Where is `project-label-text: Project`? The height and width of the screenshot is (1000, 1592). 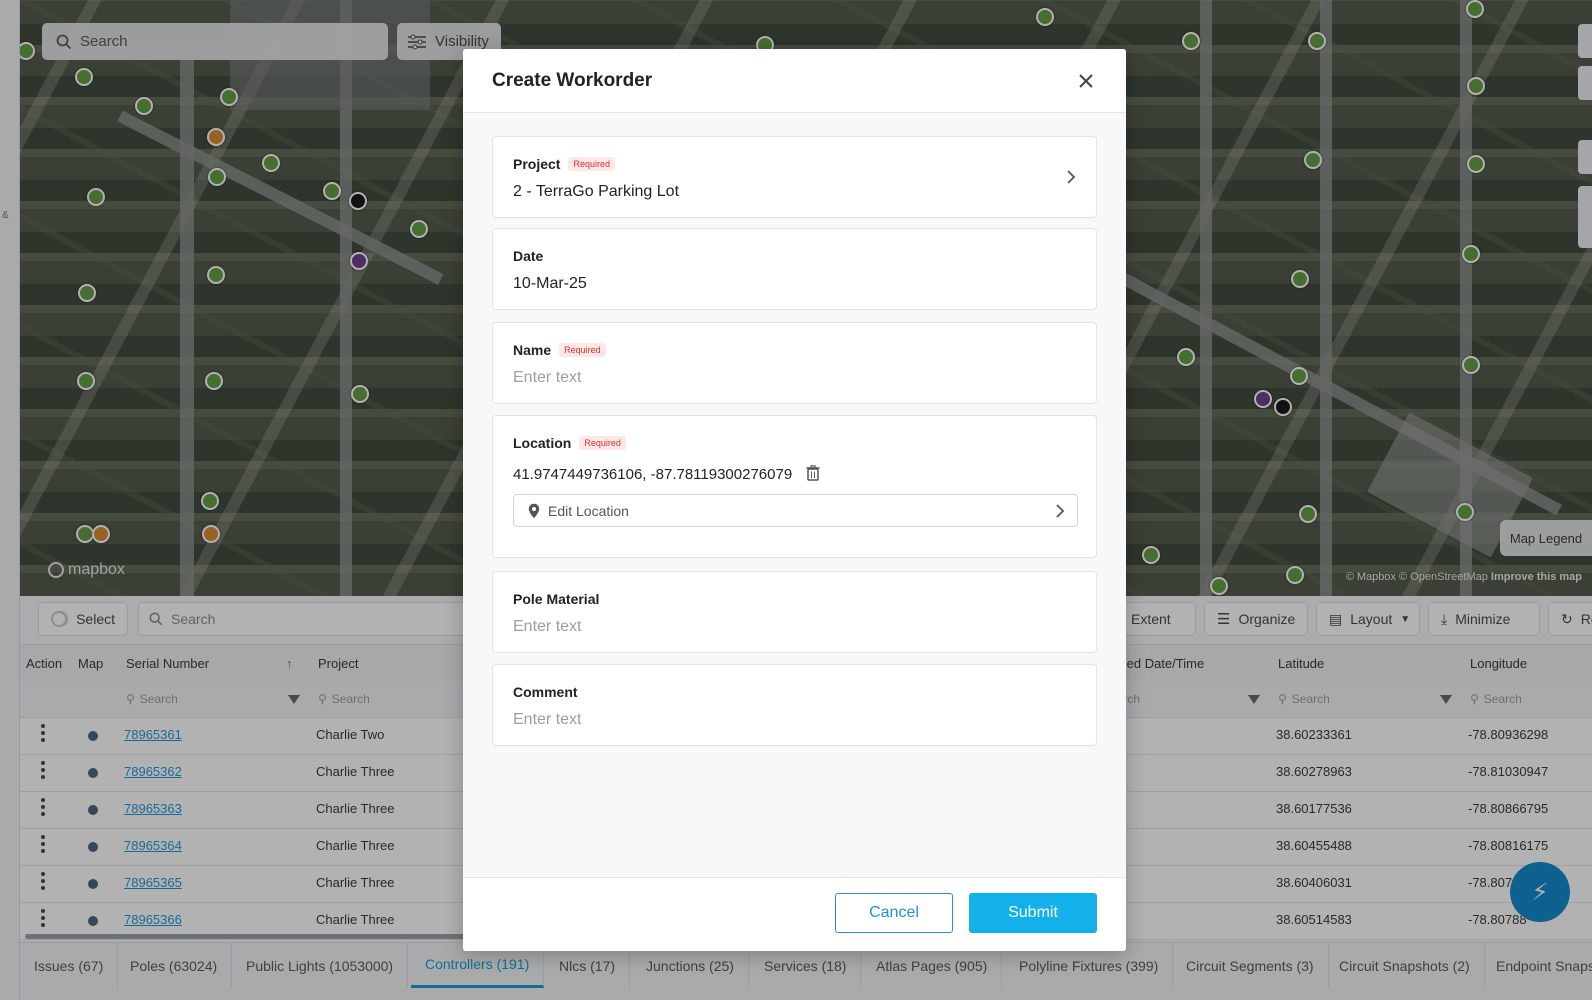
project-label-text: Project is located at coordinates (537, 164).